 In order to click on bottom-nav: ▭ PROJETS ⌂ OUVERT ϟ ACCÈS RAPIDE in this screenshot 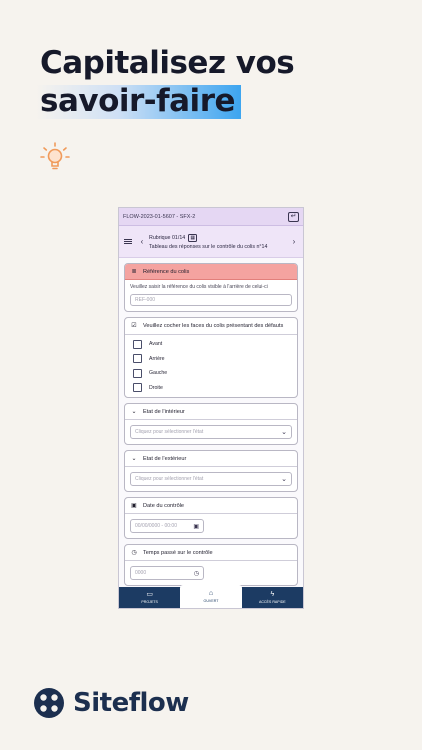, I will do `click(211, 596)`.